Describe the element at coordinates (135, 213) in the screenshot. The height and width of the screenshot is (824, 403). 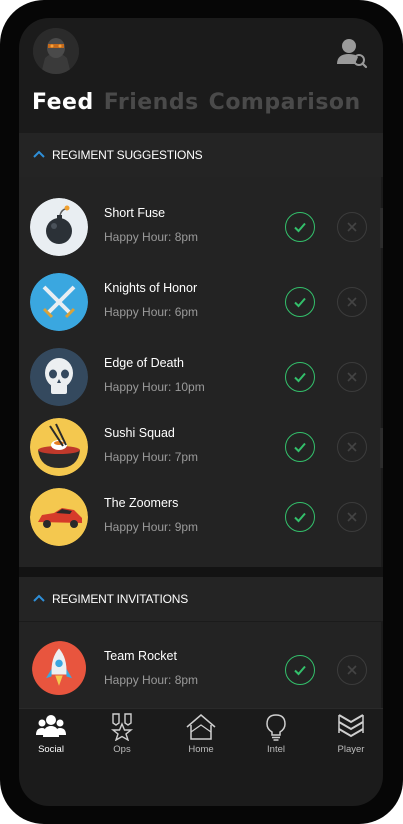
I see `regiment-name: Short Fuse` at that location.